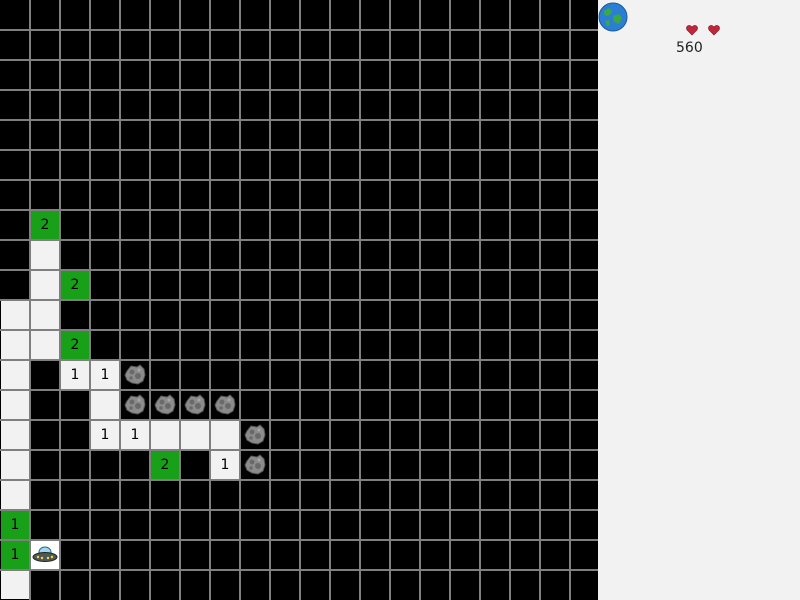  What do you see at coordinates (689, 48) in the screenshot?
I see `score-display: 560` at bounding box center [689, 48].